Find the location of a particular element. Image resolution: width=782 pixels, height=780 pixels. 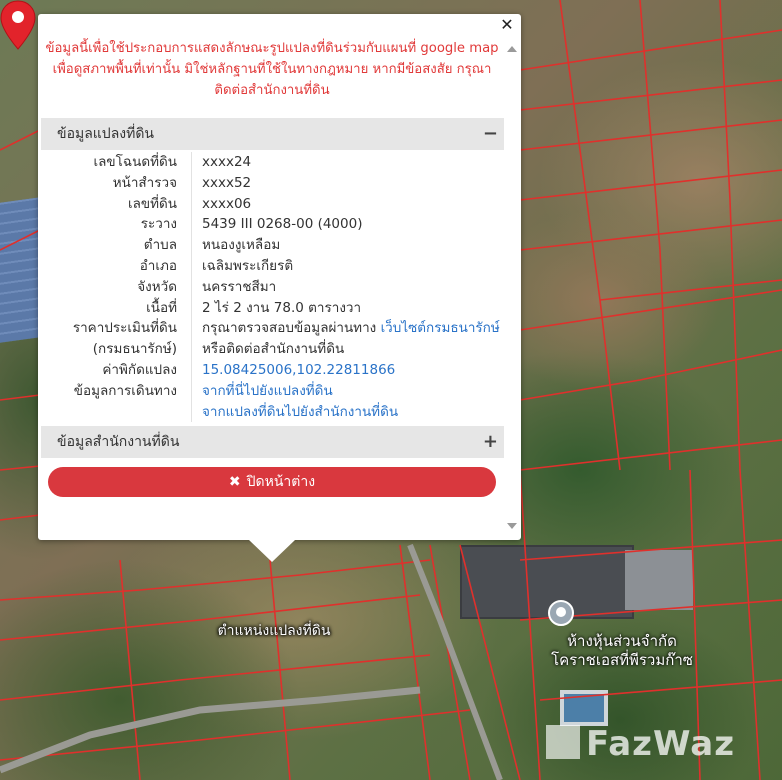

place-label-line1: ห้างหุ้นส่วนจำกัด is located at coordinates (622, 641).